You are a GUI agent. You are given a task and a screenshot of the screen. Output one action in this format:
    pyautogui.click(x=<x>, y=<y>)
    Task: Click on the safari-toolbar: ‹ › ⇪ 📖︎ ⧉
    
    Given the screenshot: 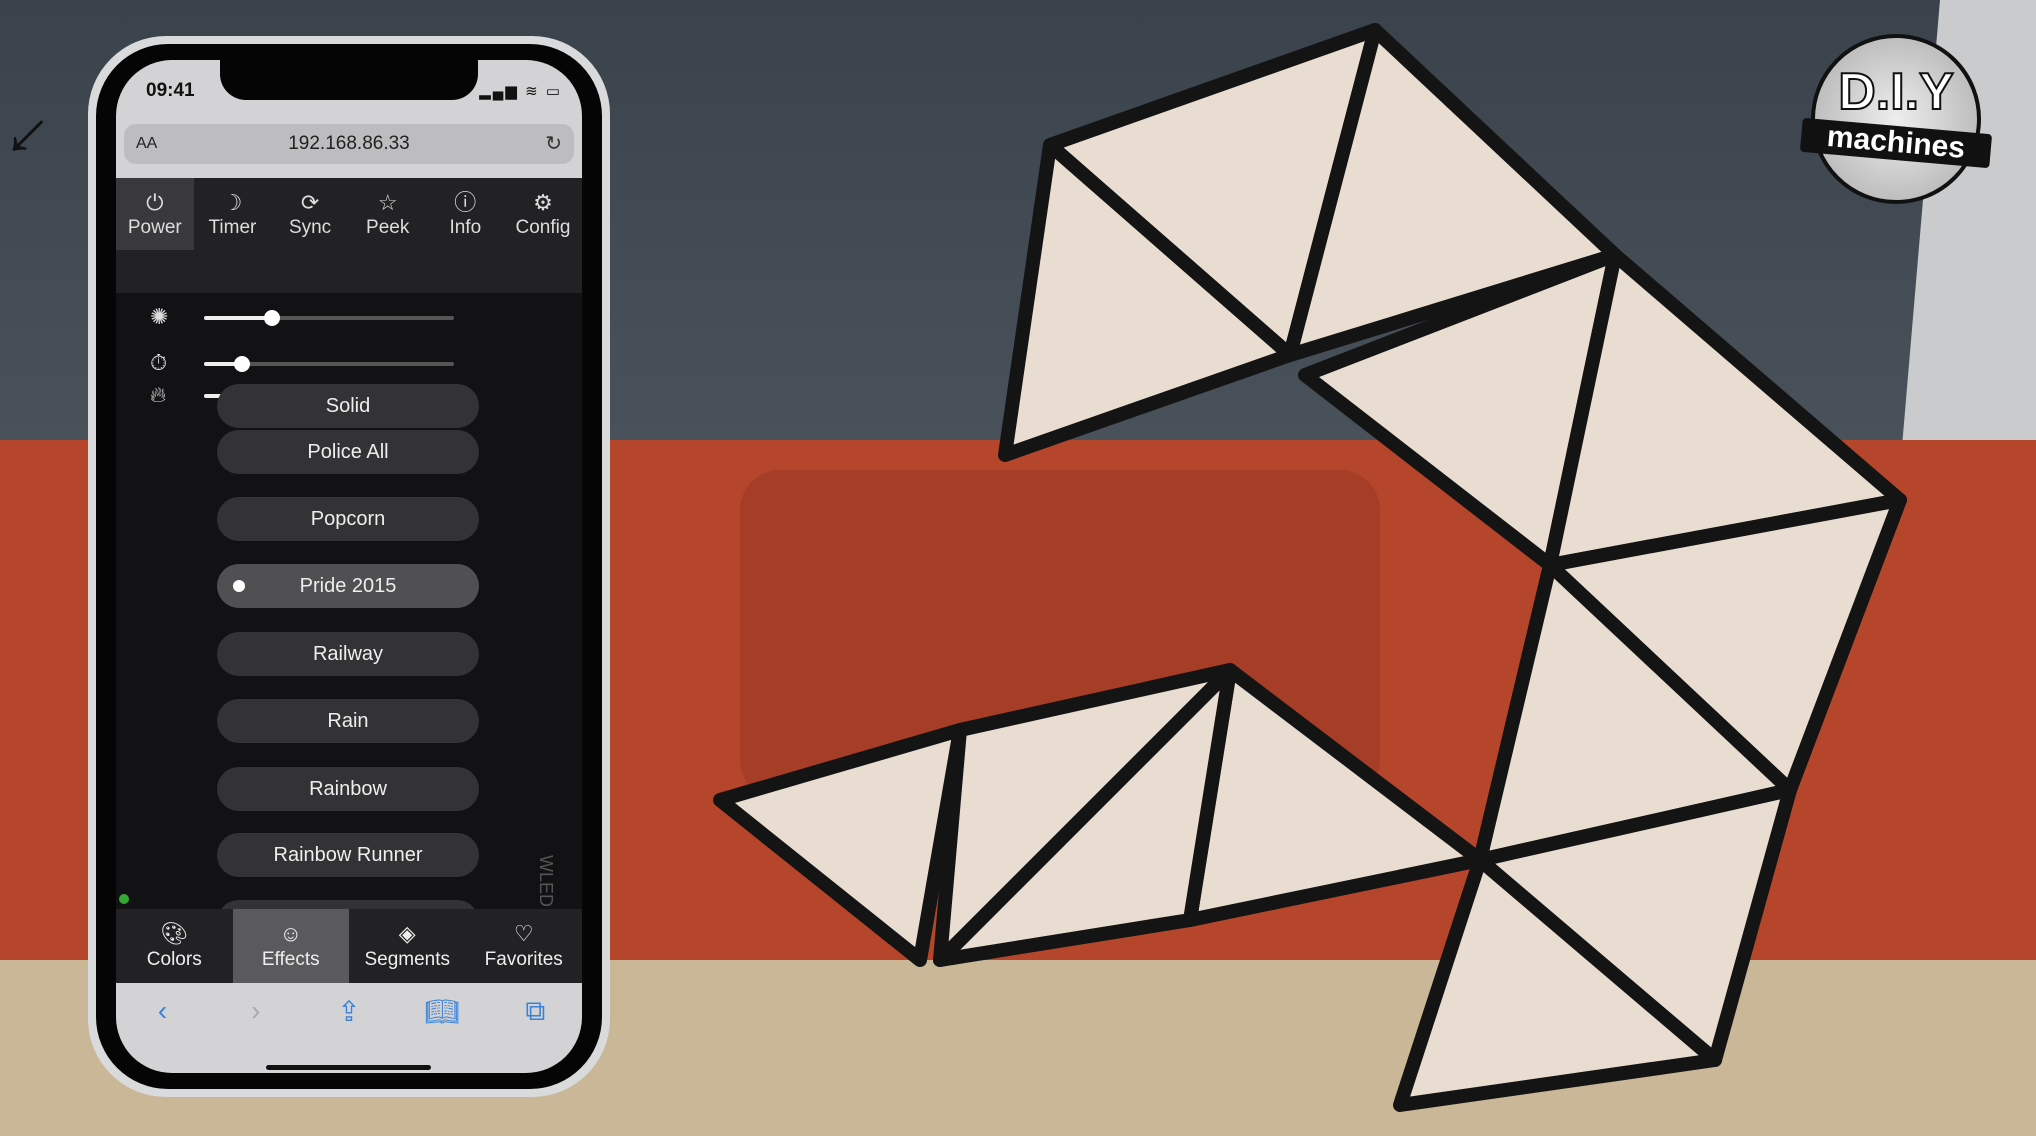 What is the action you would take?
    pyautogui.click(x=349, y=1028)
    